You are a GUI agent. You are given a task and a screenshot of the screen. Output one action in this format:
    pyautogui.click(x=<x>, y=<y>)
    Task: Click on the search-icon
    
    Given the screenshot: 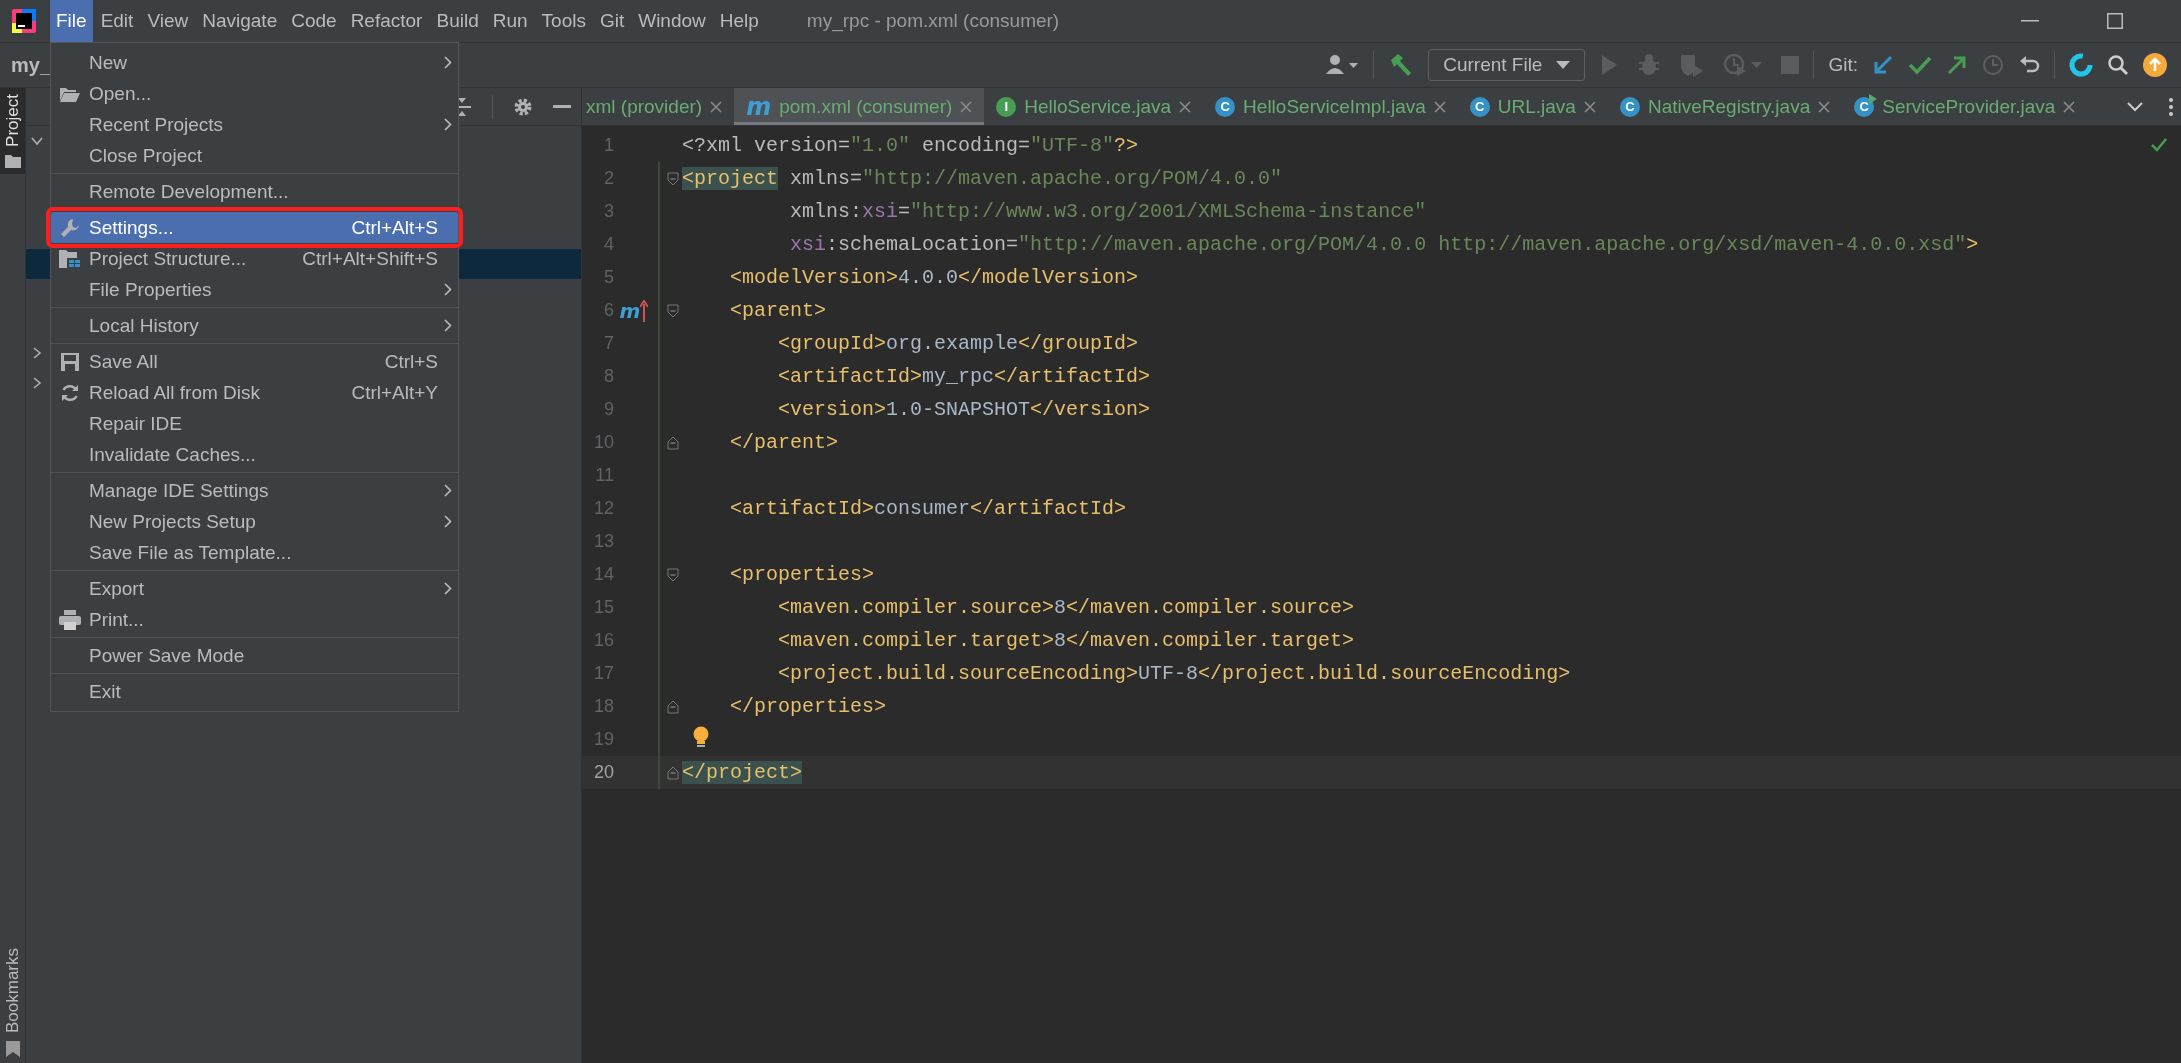 What is the action you would take?
    pyautogui.click(x=2118, y=65)
    